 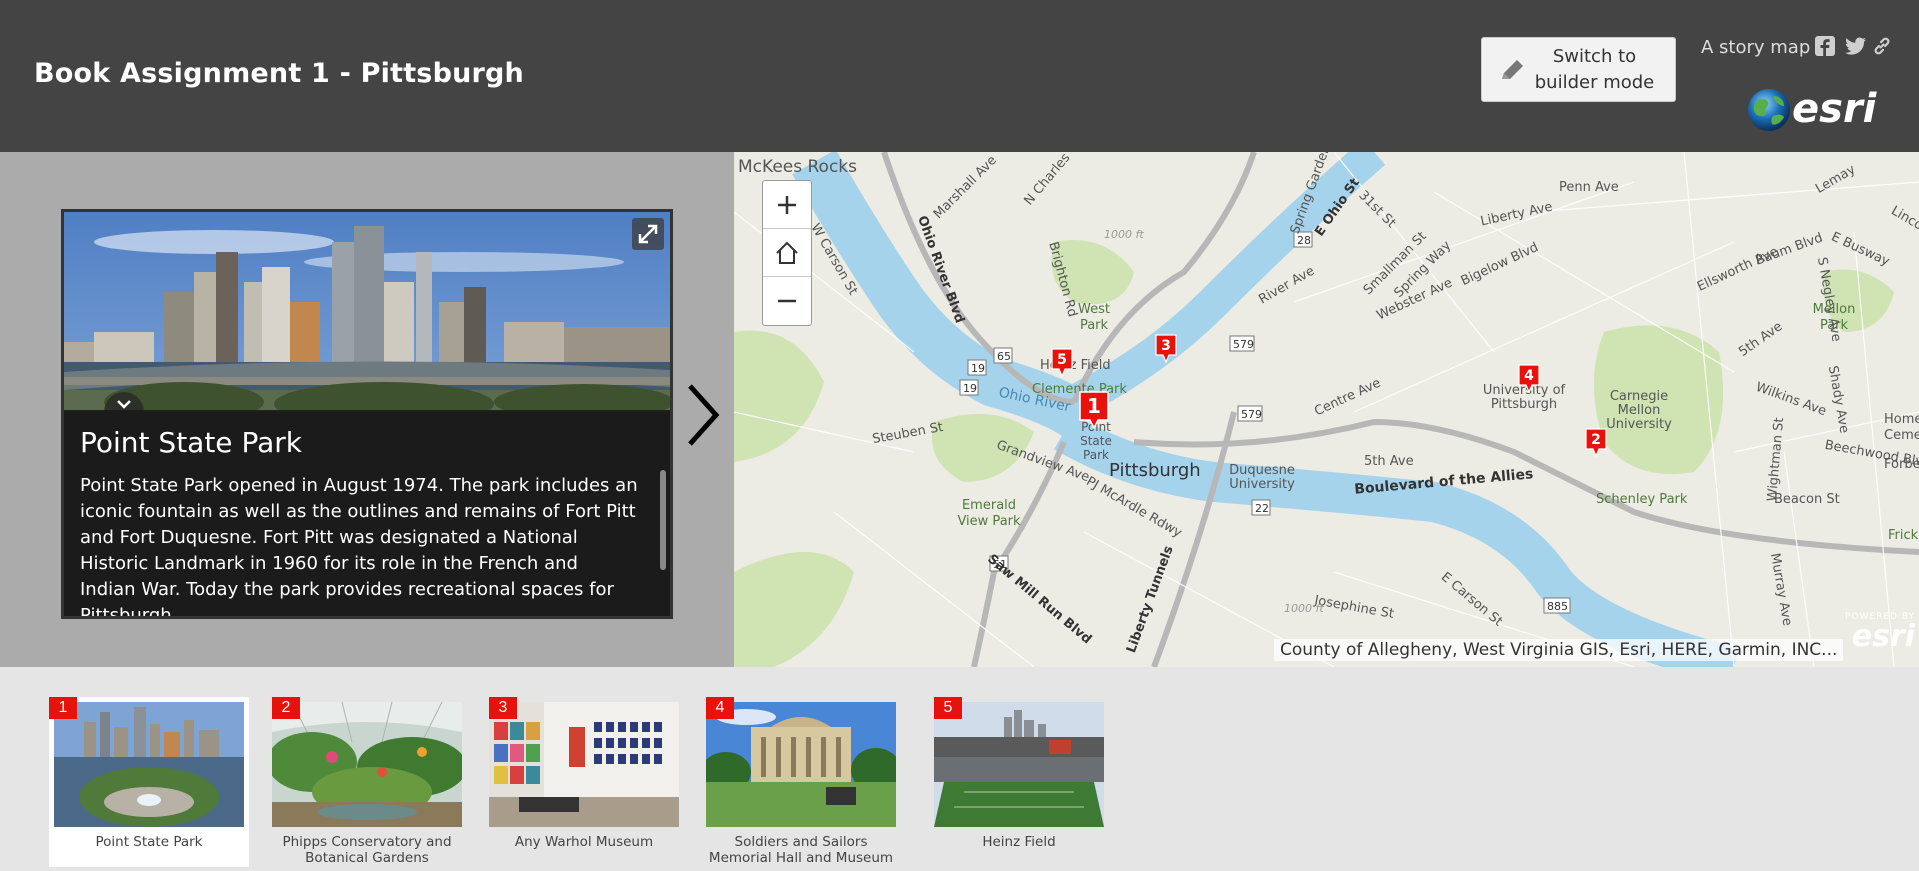 What do you see at coordinates (989, 513) in the screenshot?
I see `map-label-emerald-view-park: Emerald View Park` at bounding box center [989, 513].